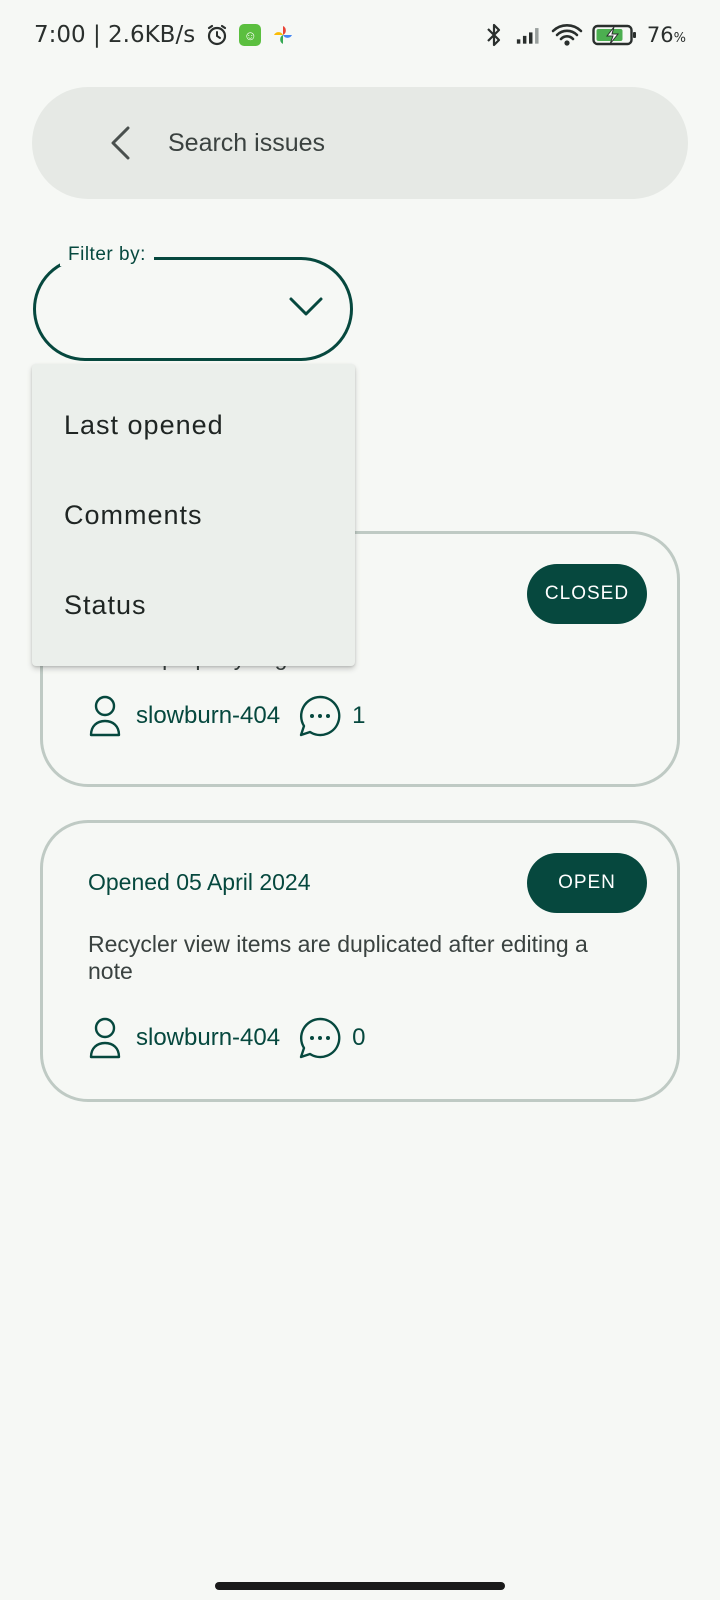  I want to click on status-time: 7:00 | 2.6KB/s, so click(115, 35).